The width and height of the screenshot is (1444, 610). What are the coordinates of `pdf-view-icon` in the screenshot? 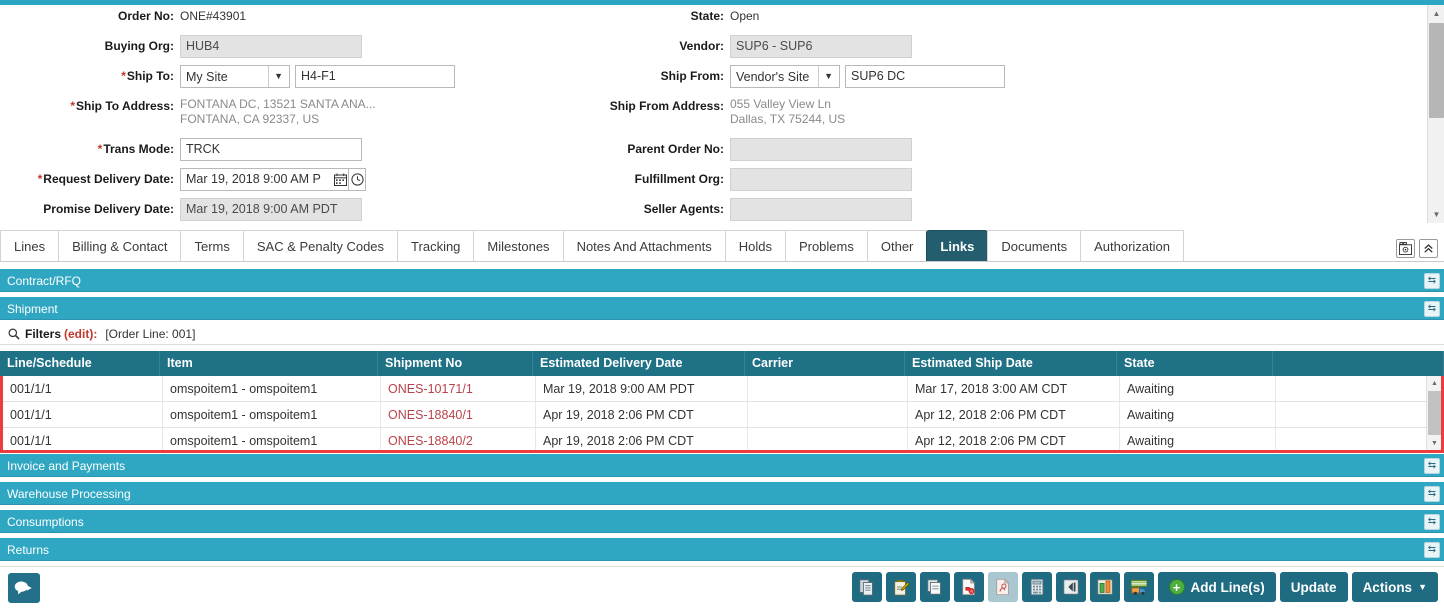 It's located at (1002, 587).